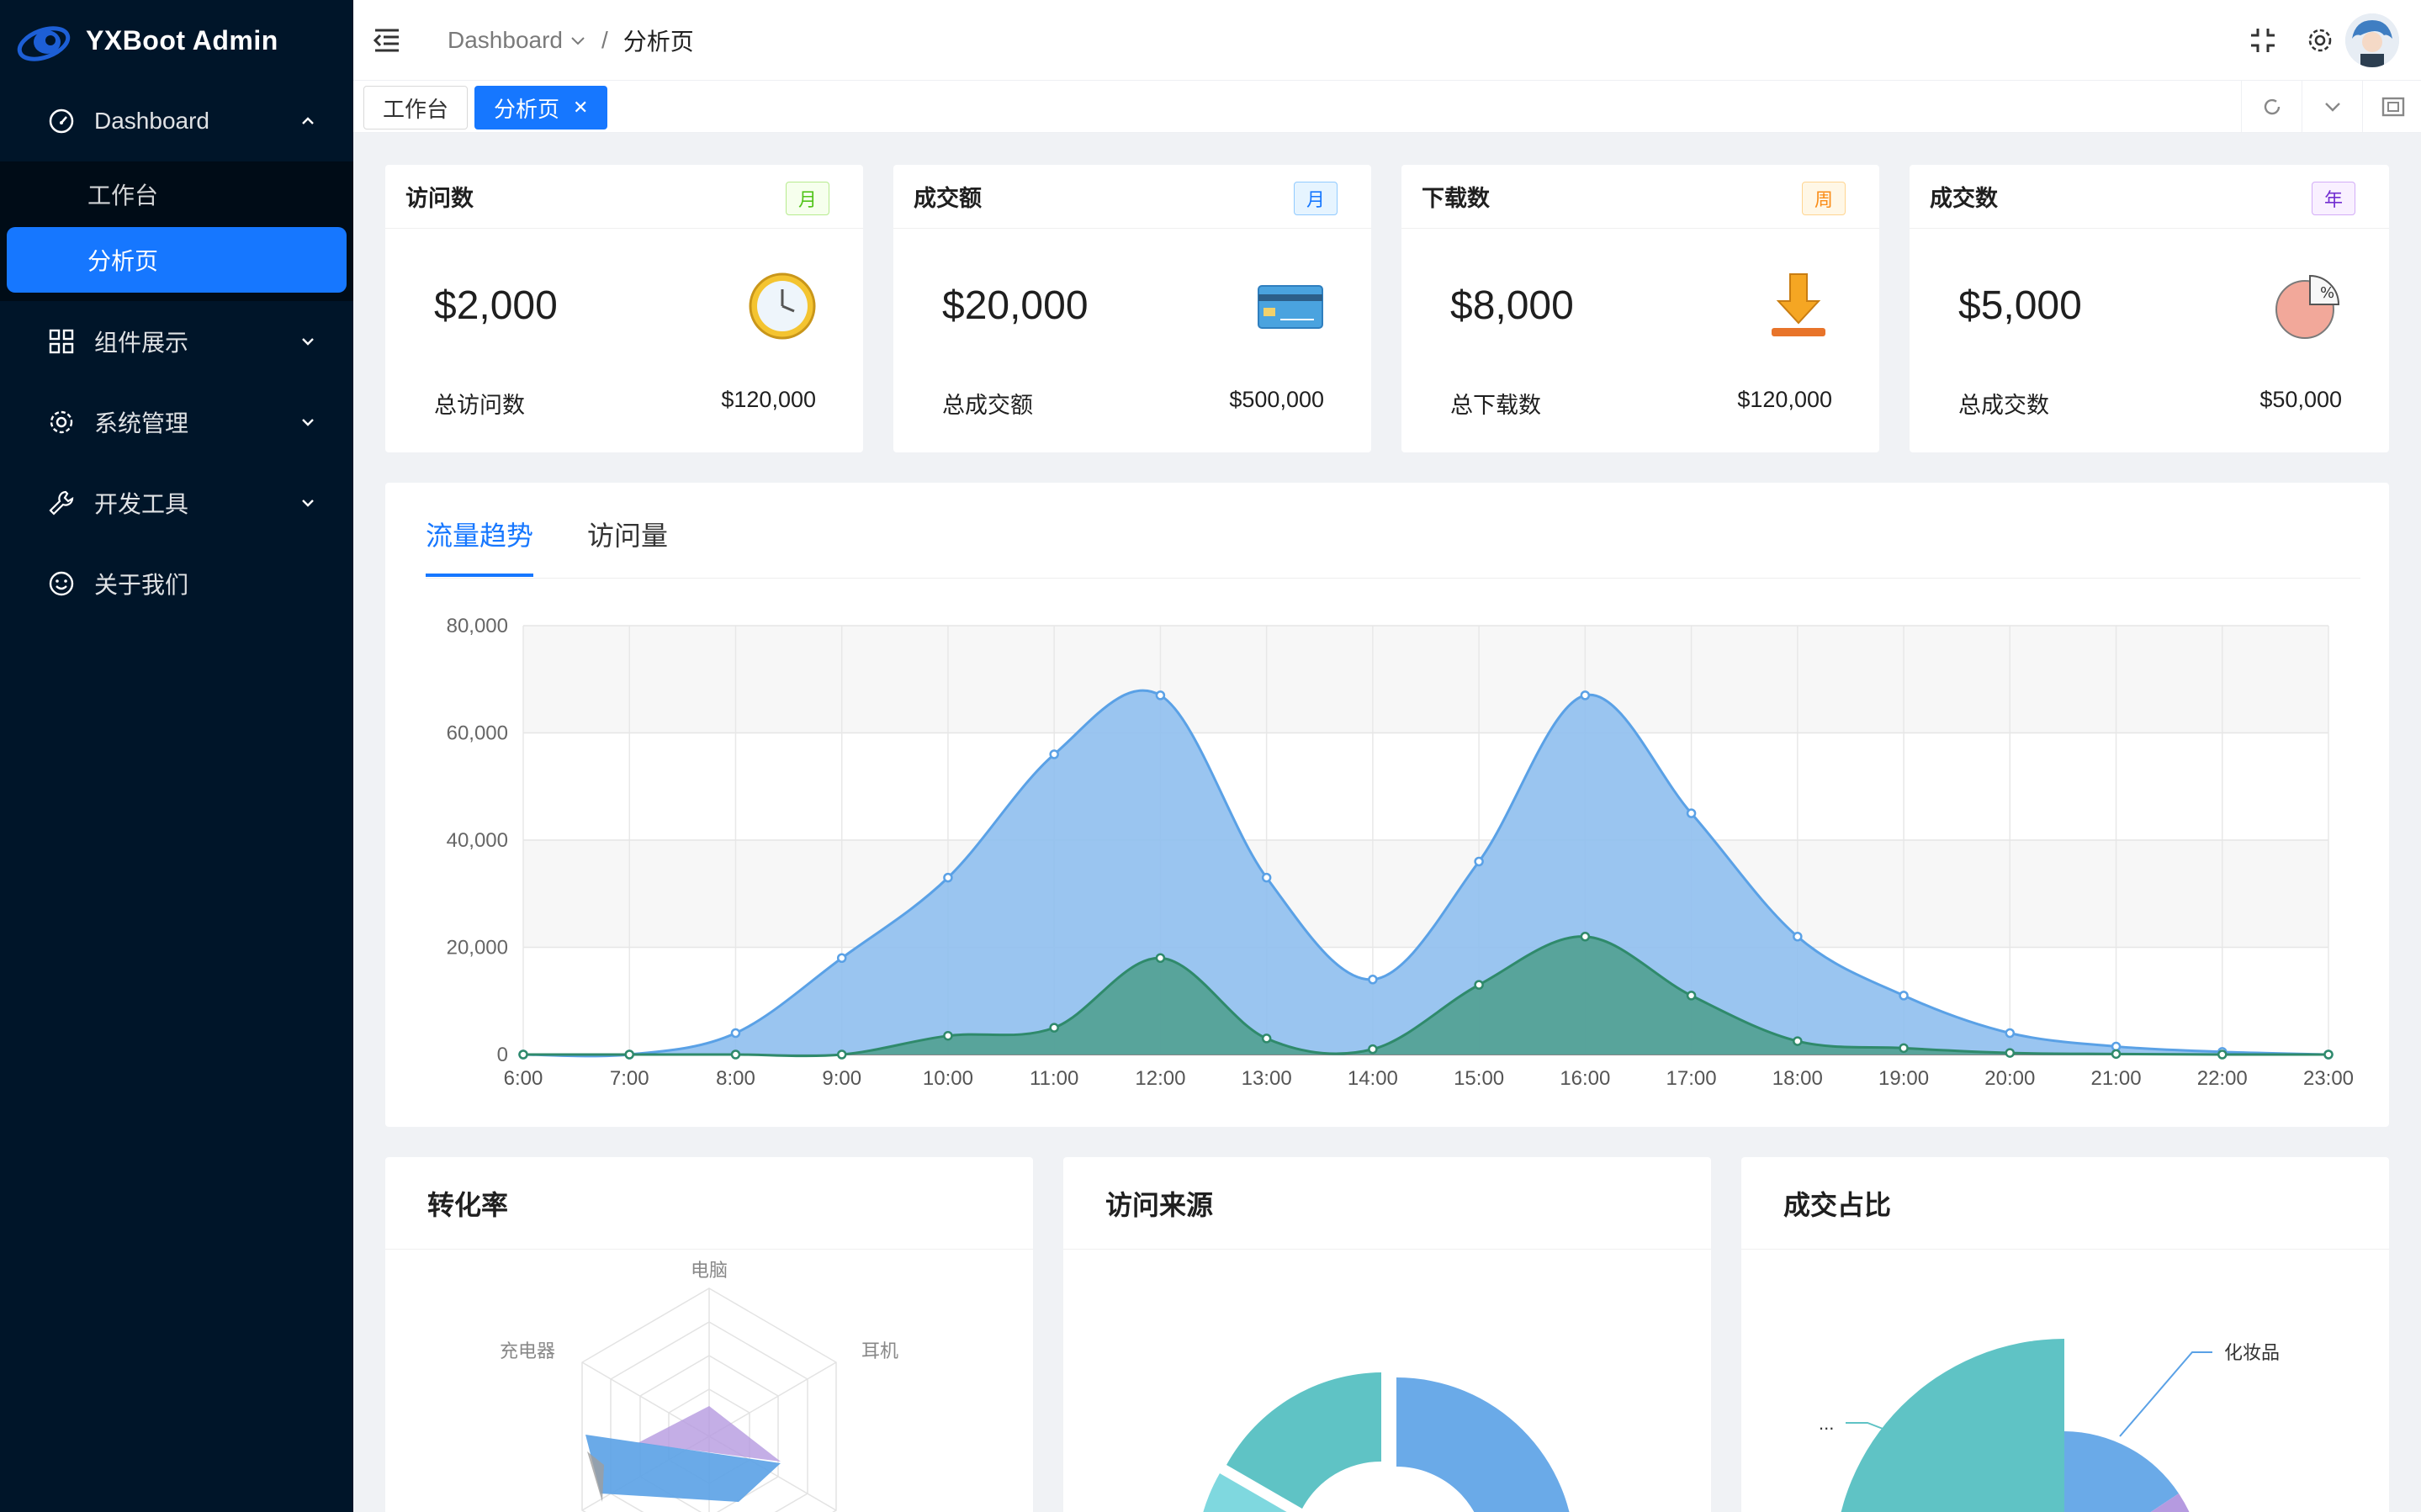 Image resolution: width=2421 pixels, height=1512 pixels. I want to click on x-tick-label: 12:00, so click(1160, 1078).